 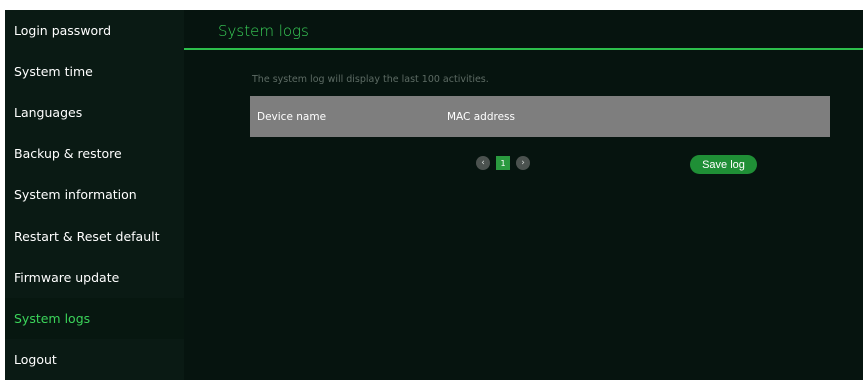 I want to click on sidebar-item-firmware-update: Firmware update, so click(x=94, y=277).